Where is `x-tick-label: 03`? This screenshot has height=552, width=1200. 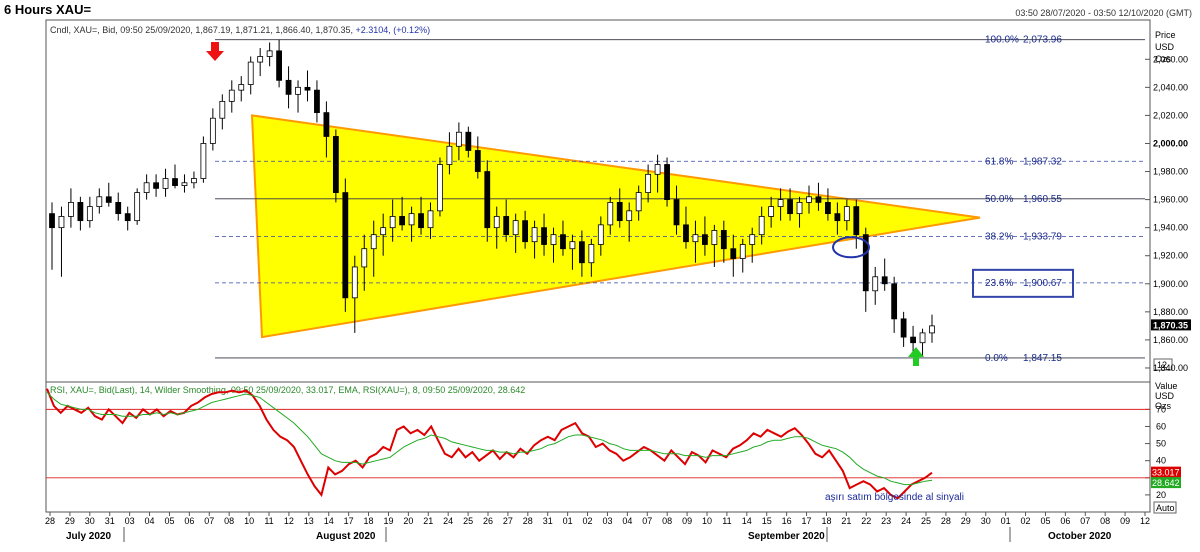
x-tick-label: 03 is located at coordinates (607, 521).